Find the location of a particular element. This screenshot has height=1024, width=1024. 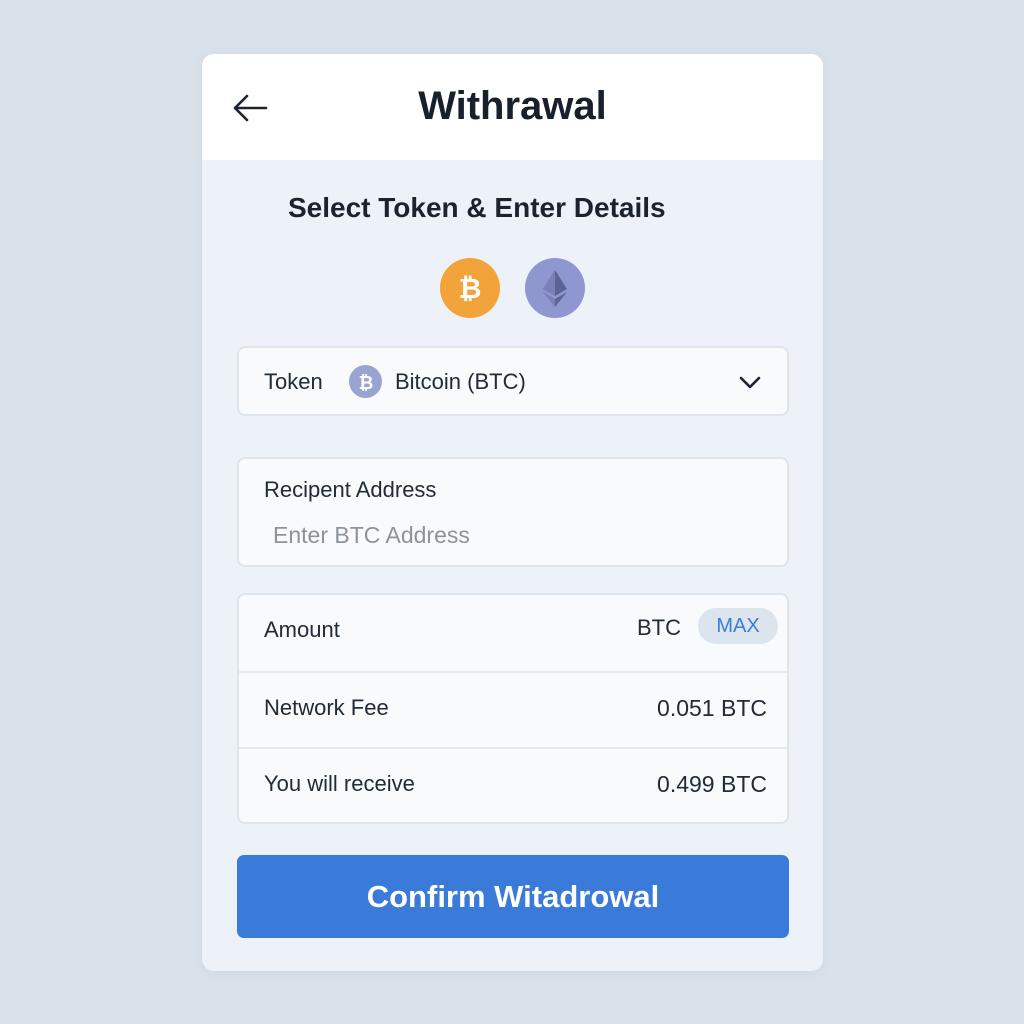

receive-value: 0.499 BTC is located at coordinates (712, 784).